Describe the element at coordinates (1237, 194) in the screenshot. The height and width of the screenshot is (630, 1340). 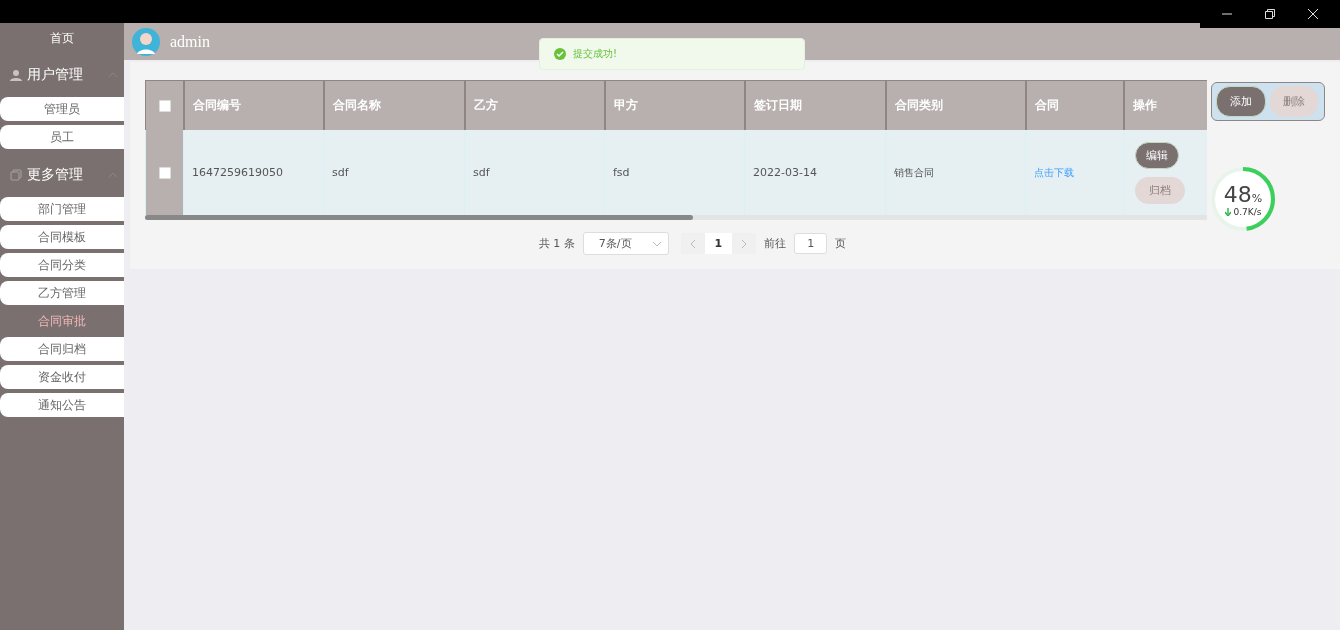
I see `percent-value: 48` at that location.